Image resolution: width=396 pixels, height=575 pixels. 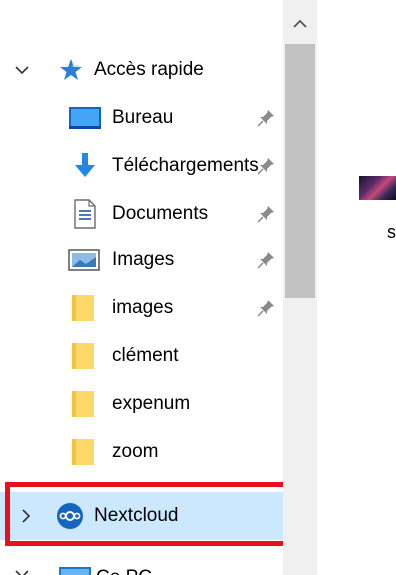 What do you see at coordinates (141, 565) in the screenshot?
I see `nav-item-this-pc: Ce PC` at bounding box center [141, 565].